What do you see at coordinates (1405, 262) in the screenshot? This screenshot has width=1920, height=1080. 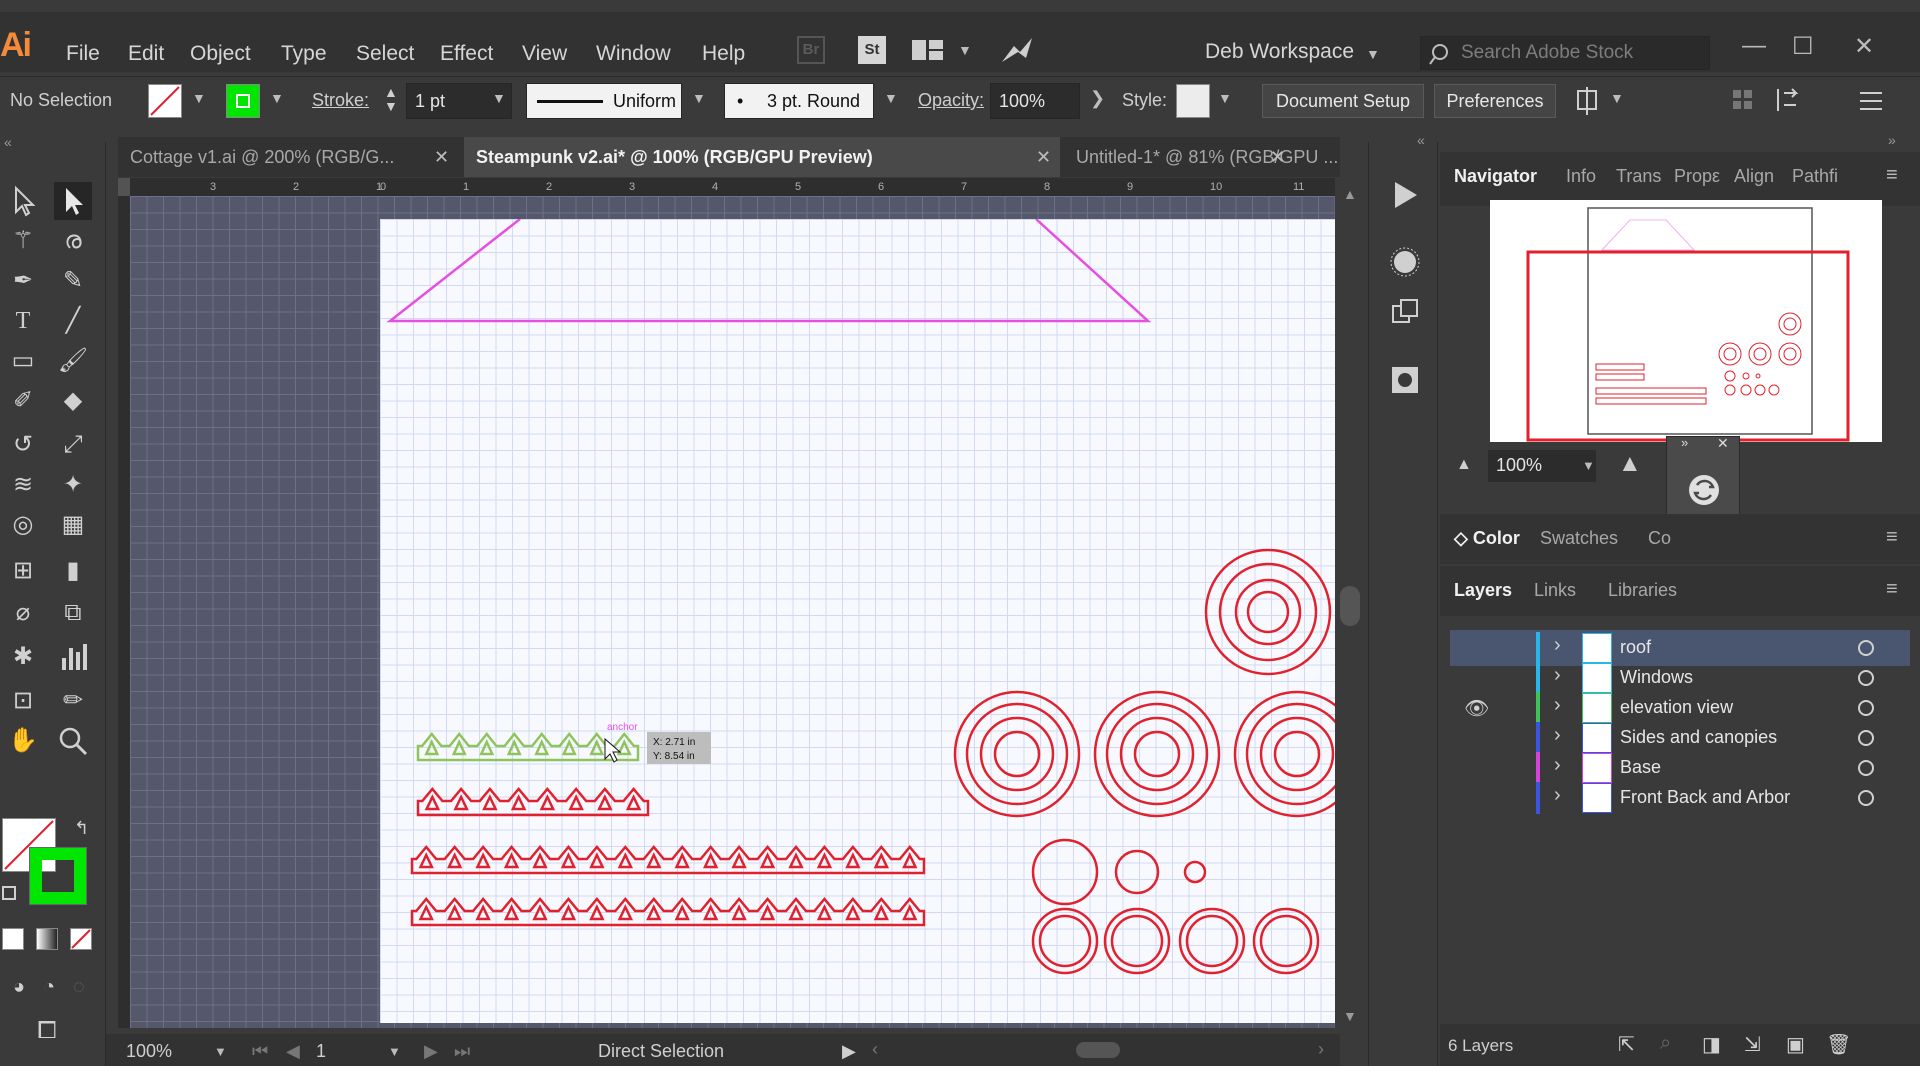 I see `brushes-icon` at bounding box center [1405, 262].